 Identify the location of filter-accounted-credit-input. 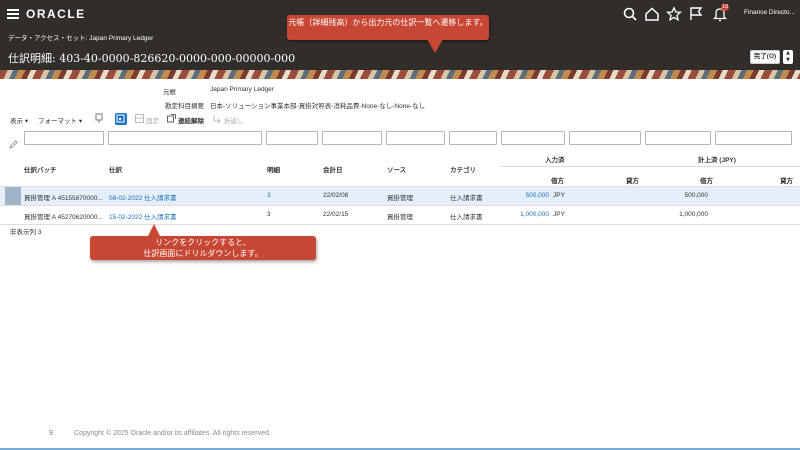
(753, 138).